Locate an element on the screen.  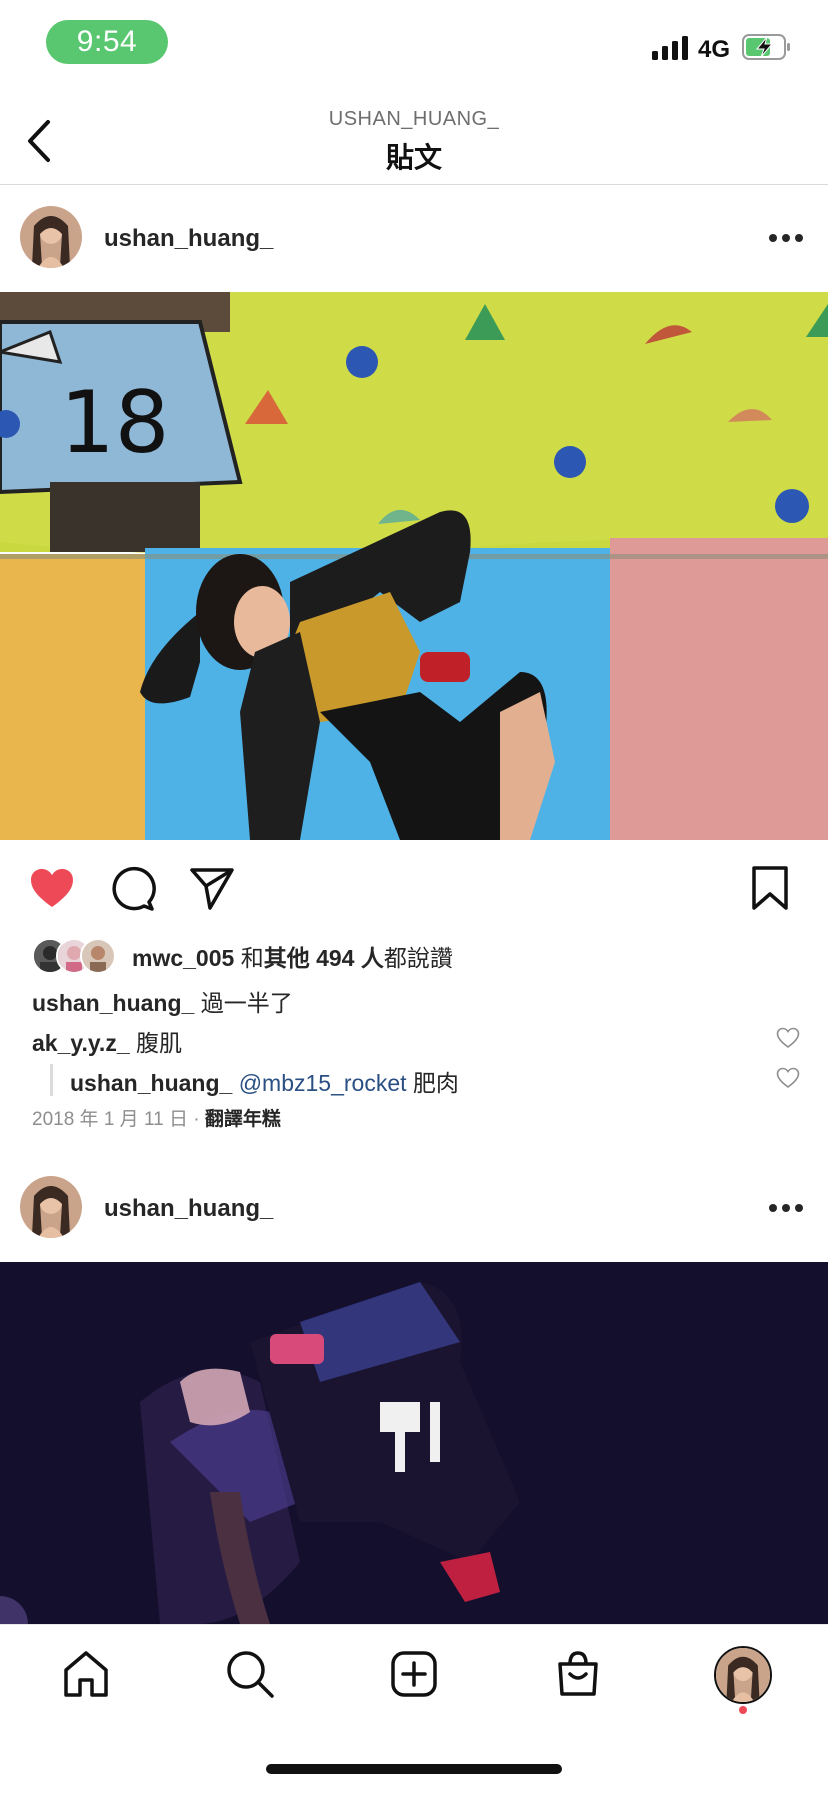
status-time: 9:54 is located at coordinates (107, 42).